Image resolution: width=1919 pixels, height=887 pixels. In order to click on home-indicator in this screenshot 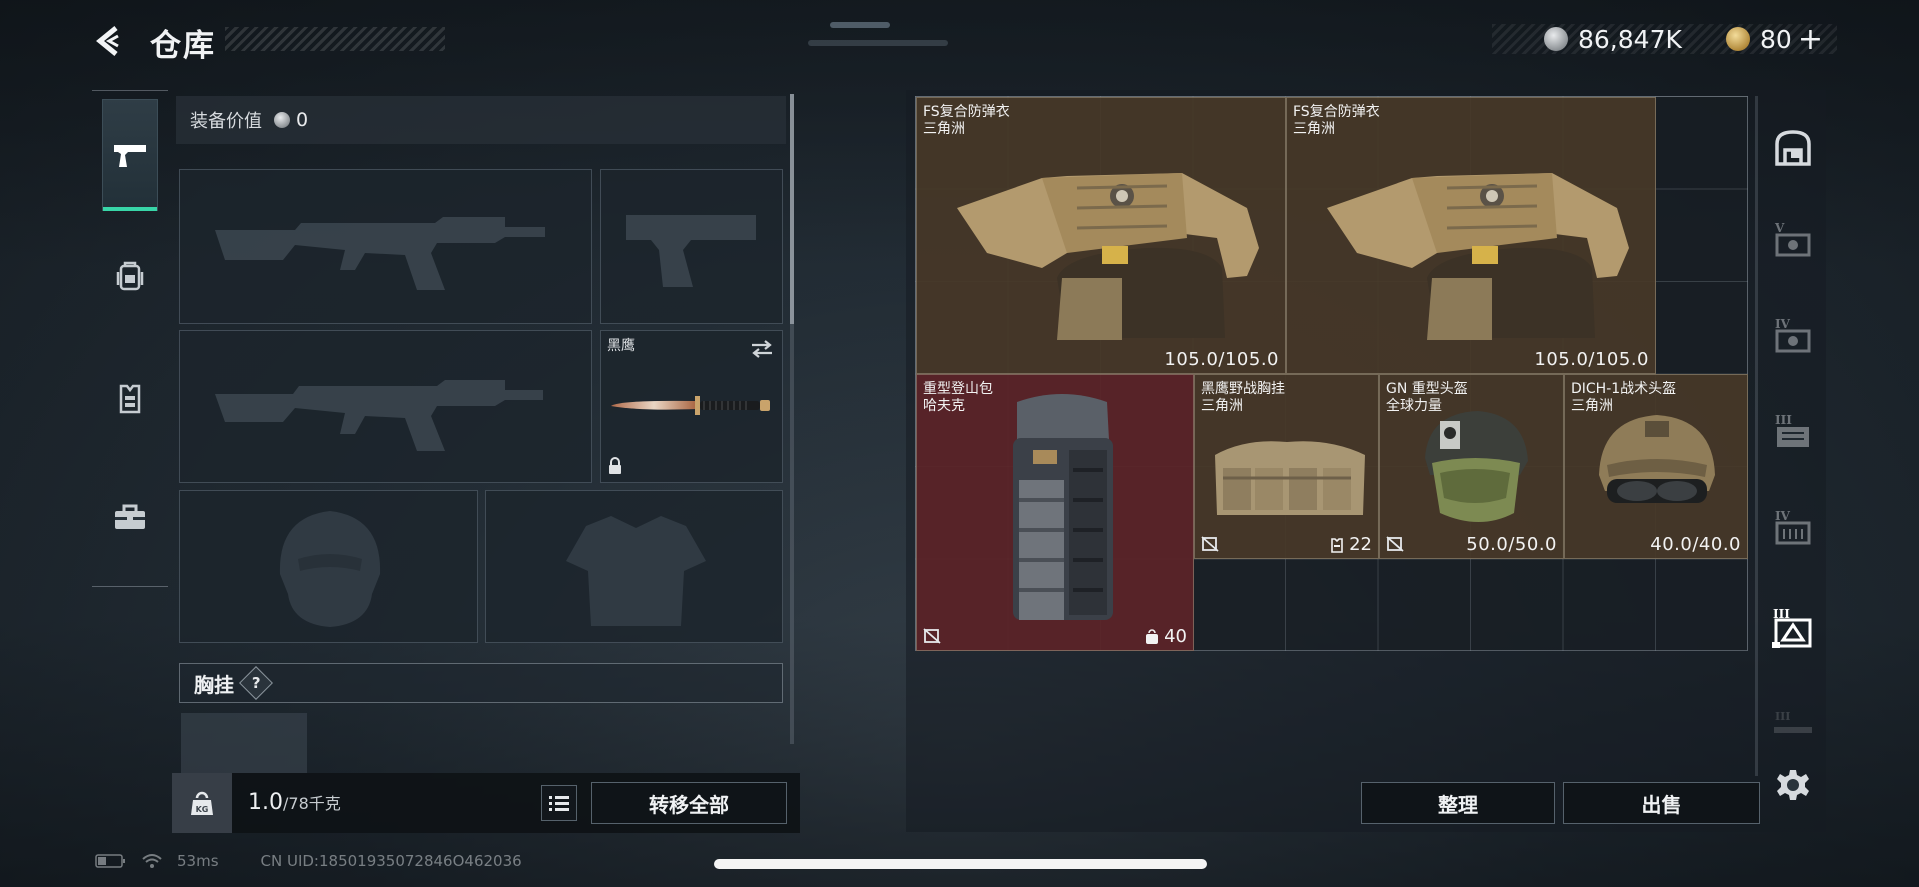, I will do `click(960, 864)`.